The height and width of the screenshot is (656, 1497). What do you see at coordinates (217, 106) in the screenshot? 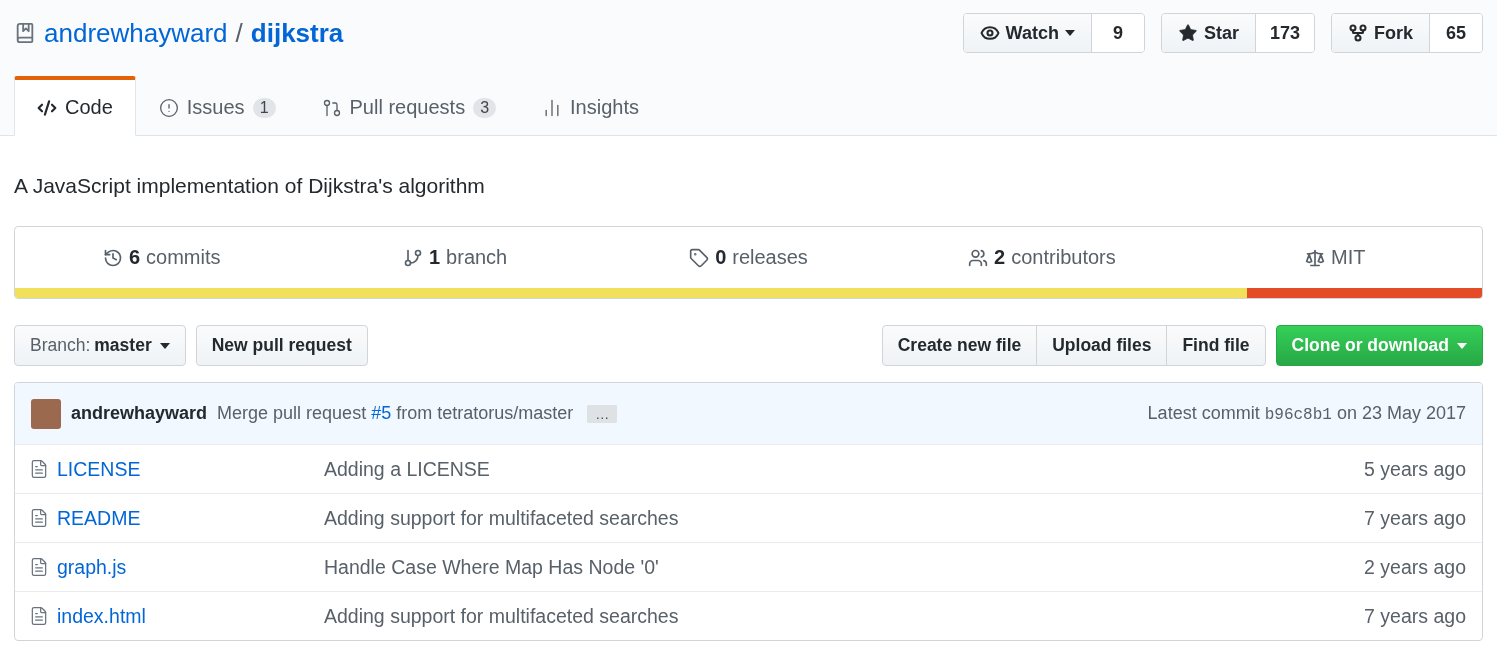
I see `tab: Issues 1` at bounding box center [217, 106].